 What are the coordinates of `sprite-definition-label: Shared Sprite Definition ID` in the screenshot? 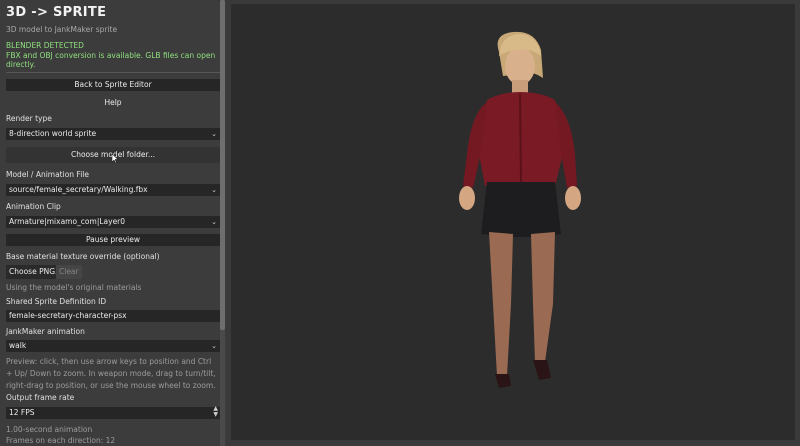 It's located at (56, 301).